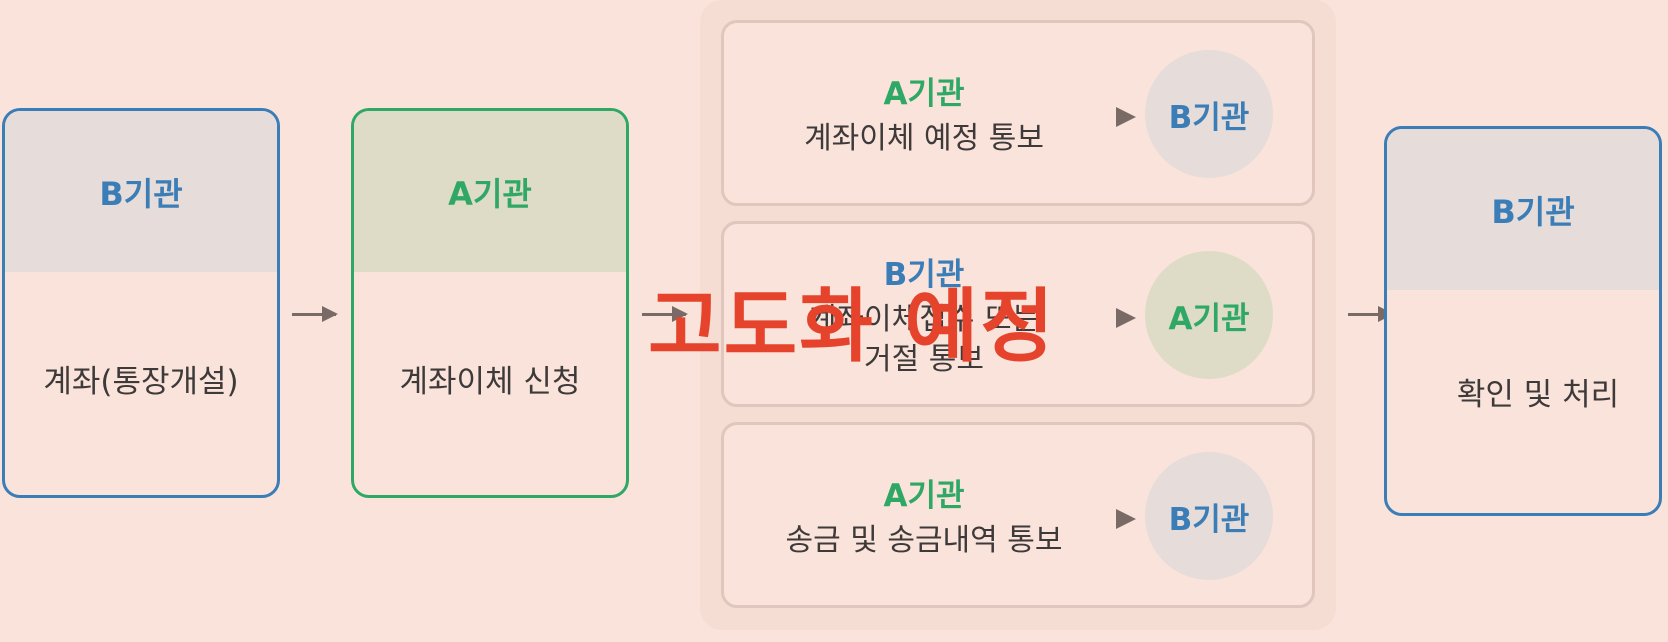 This screenshot has width=1668, height=642. Describe the element at coordinates (315, 314) in the screenshot. I see `flow-arrow` at that location.